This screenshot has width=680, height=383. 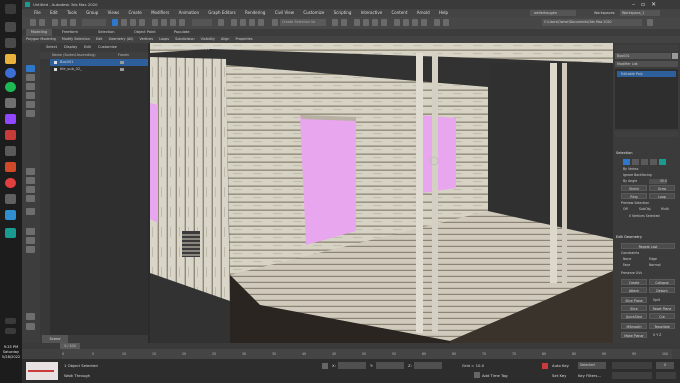 What do you see at coordinates (560, 365) in the screenshot?
I see `auto-key-button: Auto Key` at bounding box center [560, 365].